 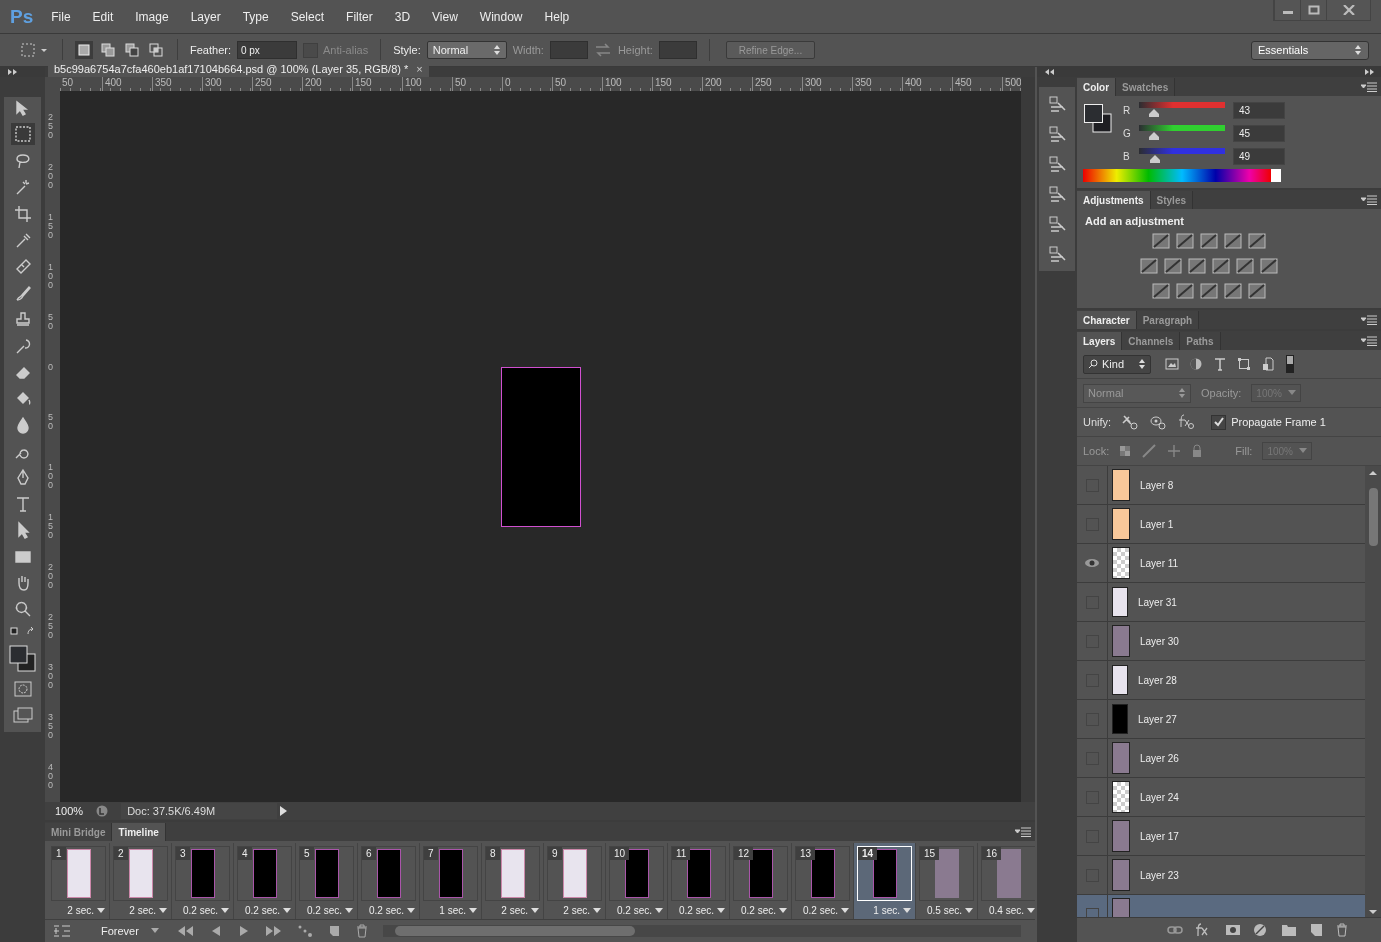 What do you see at coordinates (1221, 836) in the screenshot?
I see `layer-row: Layer 17` at bounding box center [1221, 836].